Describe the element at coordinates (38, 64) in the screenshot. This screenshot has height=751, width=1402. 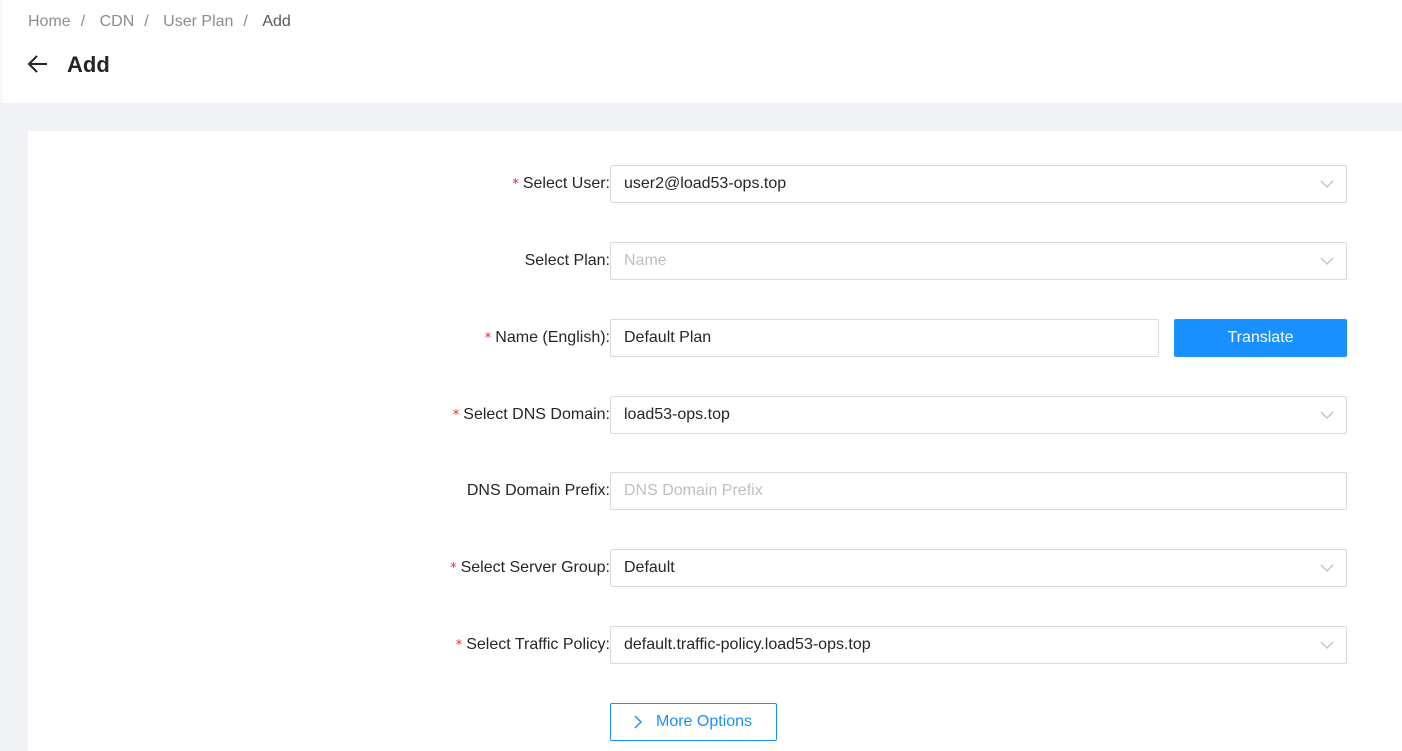
I see `back-arrow-icon` at that location.